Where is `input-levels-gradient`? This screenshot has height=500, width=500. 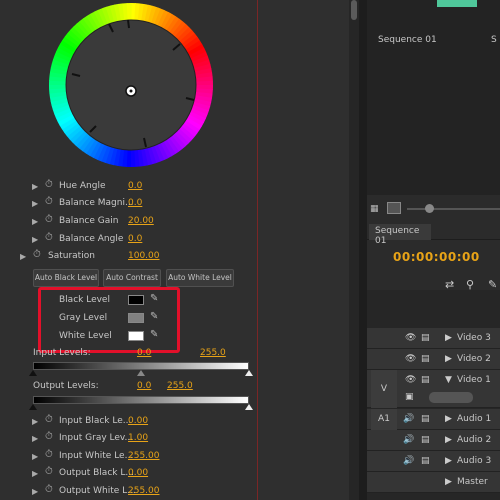 input-levels-gradient is located at coordinates (141, 366).